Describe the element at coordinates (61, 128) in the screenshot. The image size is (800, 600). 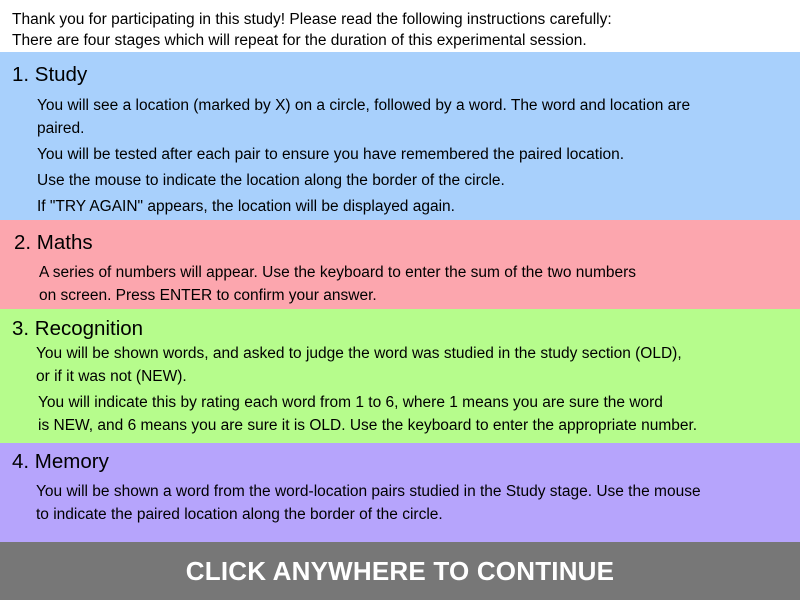
I see `stage-study-line: paired.` at that location.